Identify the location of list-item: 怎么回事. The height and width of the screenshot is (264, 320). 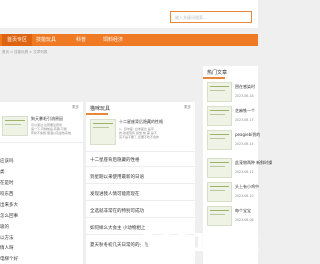
(9, 216).